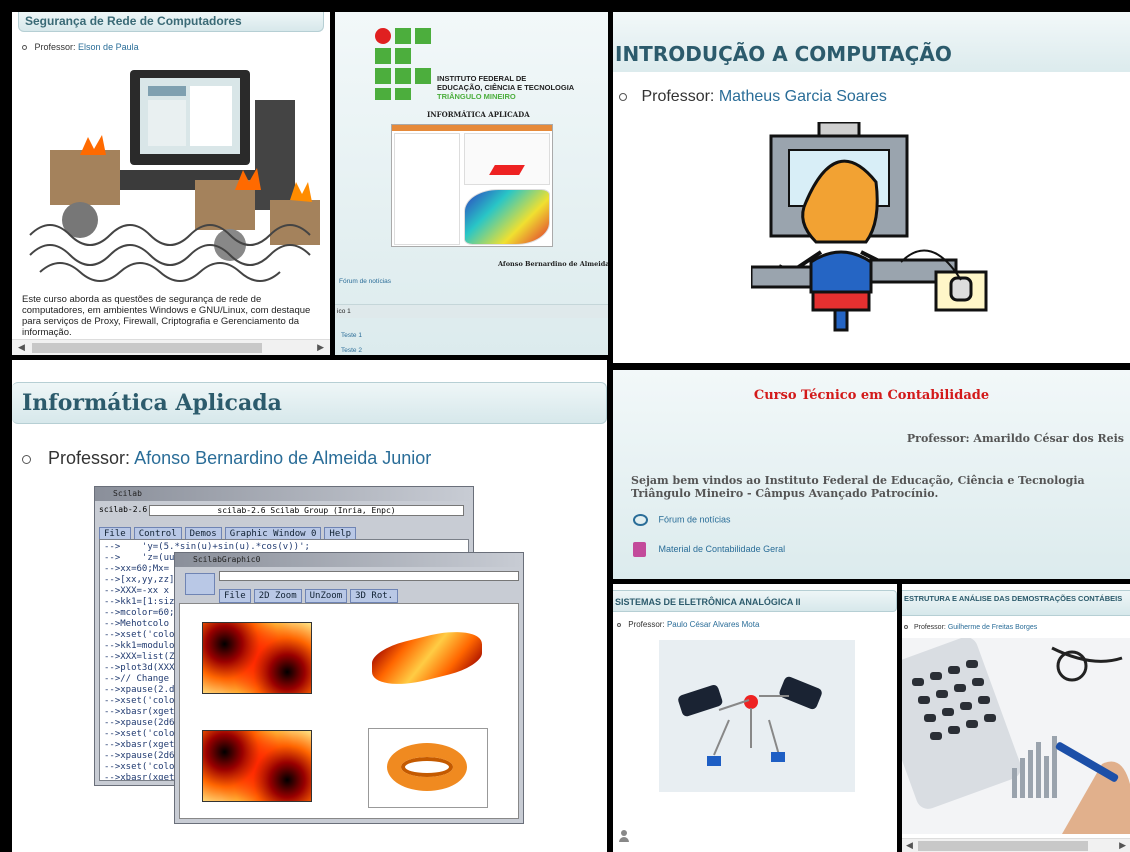  What do you see at coordinates (1016, 736) in the screenshot?
I see `calculator-chart-photo` at bounding box center [1016, 736].